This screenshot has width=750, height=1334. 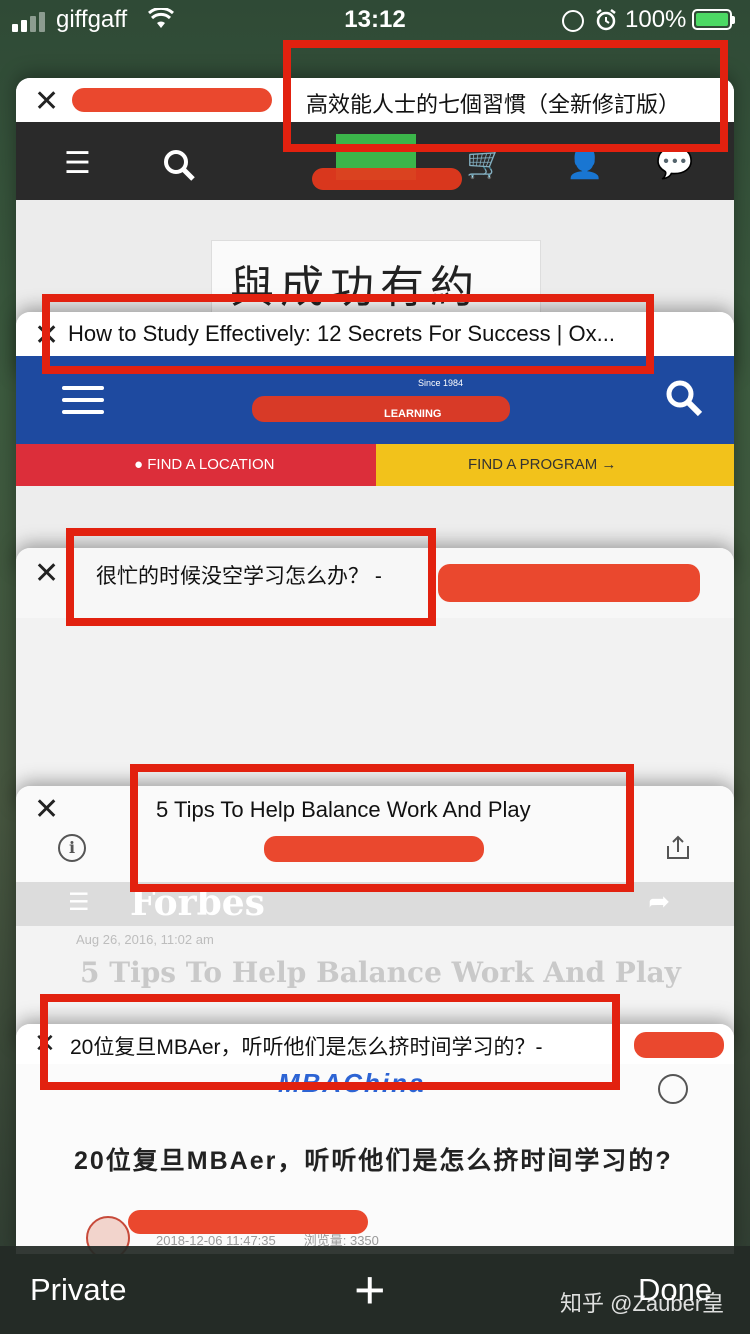 What do you see at coordinates (375, 583) in the screenshot?
I see `tab-header: ✕ 很忙的时候没空学习怎么办？ -` at bounding box center [375, 583].